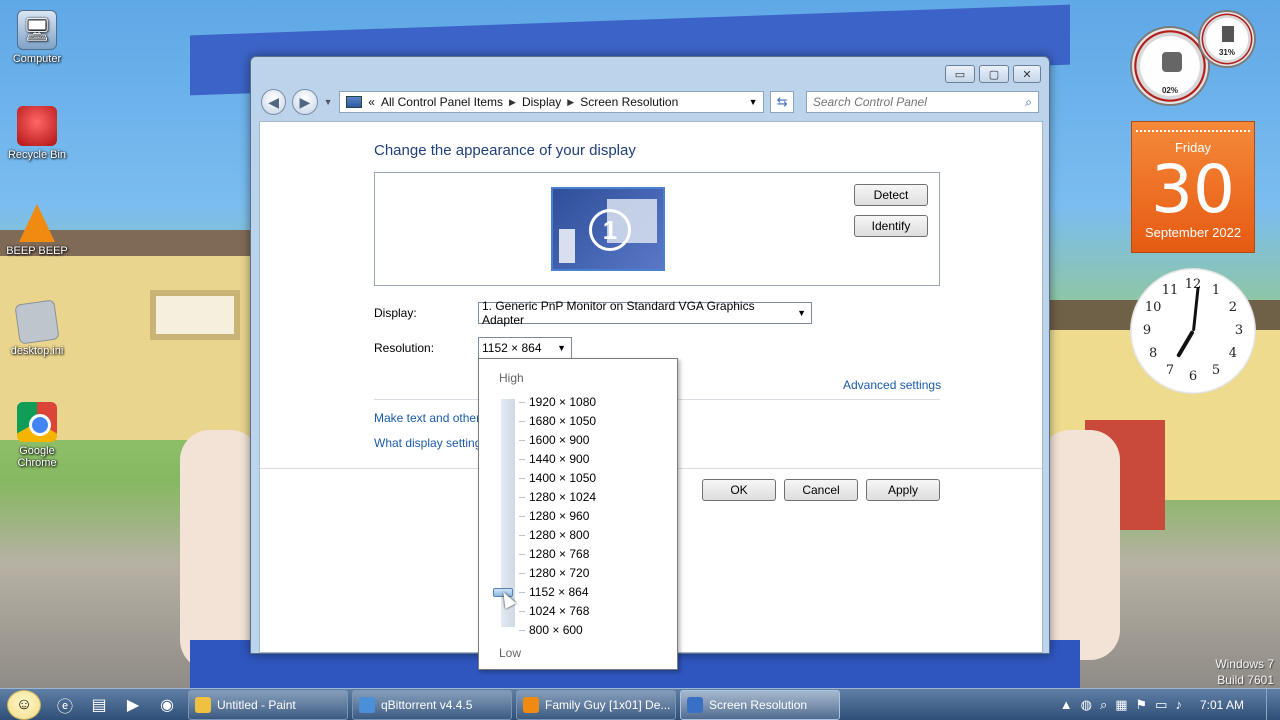 The width and height of the screenshot is (1280, 720). What do you see at coordinates (427, 443) in the screenshot?
I see `what-display-settings-link: What display setting` at bounding box center [427, 443].